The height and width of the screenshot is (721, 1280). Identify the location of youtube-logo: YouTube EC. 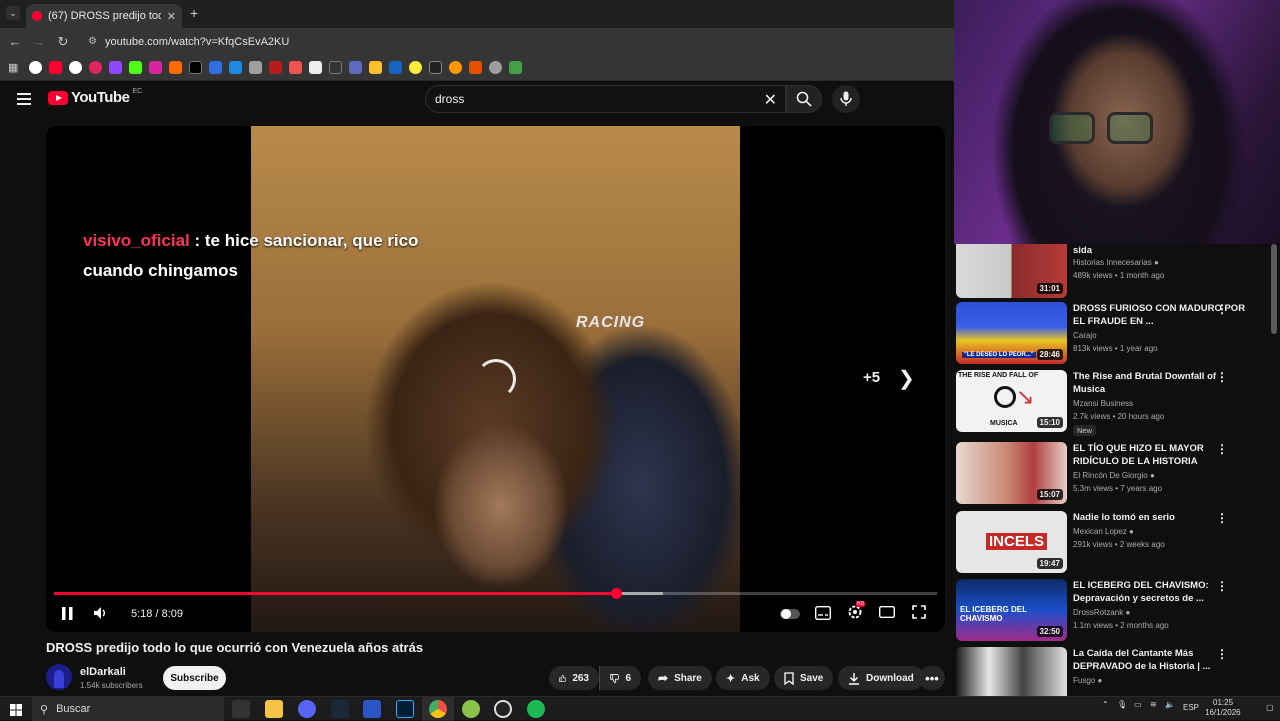
(95, 97).